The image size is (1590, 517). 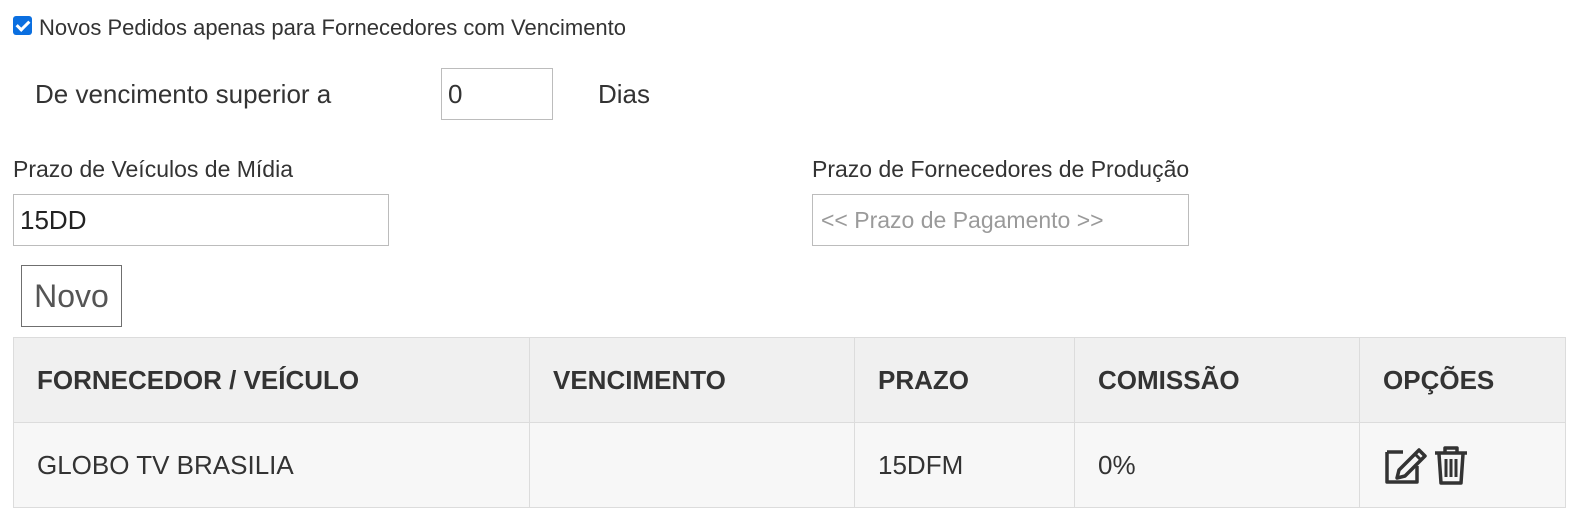 What do you see at coordinates (22, 25) in the screenshot?
I see `vencimento-checkbox` at bounding box center [22, 25].